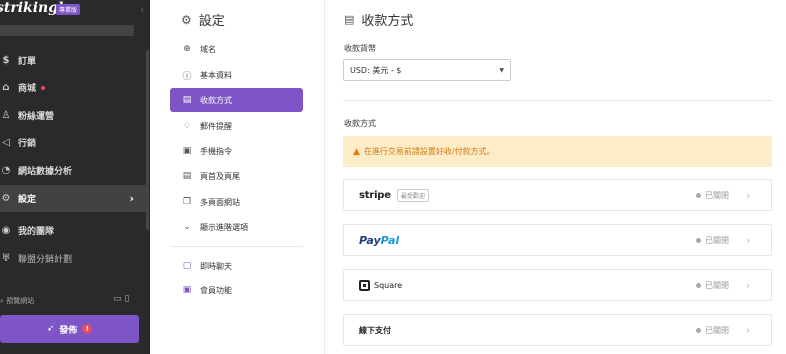 The width and height of the screenshot is (786, 354). I want to click on sidebar-item-fans: ♙ 粉絲運營, so click(73, 115).